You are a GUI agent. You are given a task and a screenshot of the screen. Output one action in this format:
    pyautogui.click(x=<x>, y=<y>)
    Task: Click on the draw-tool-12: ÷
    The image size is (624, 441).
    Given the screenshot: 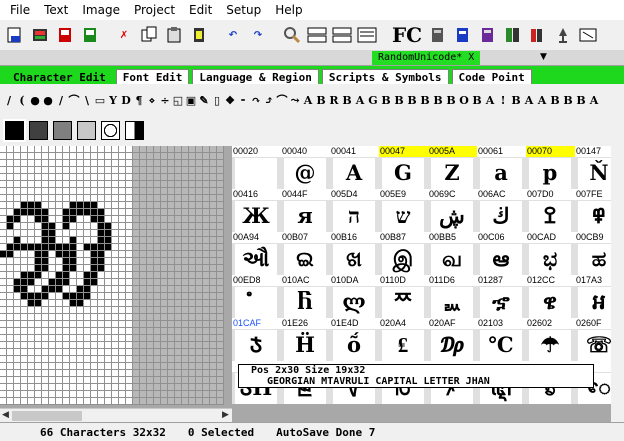 What is the action you would take?
    pyautogui.click(x=165, y=100)
    